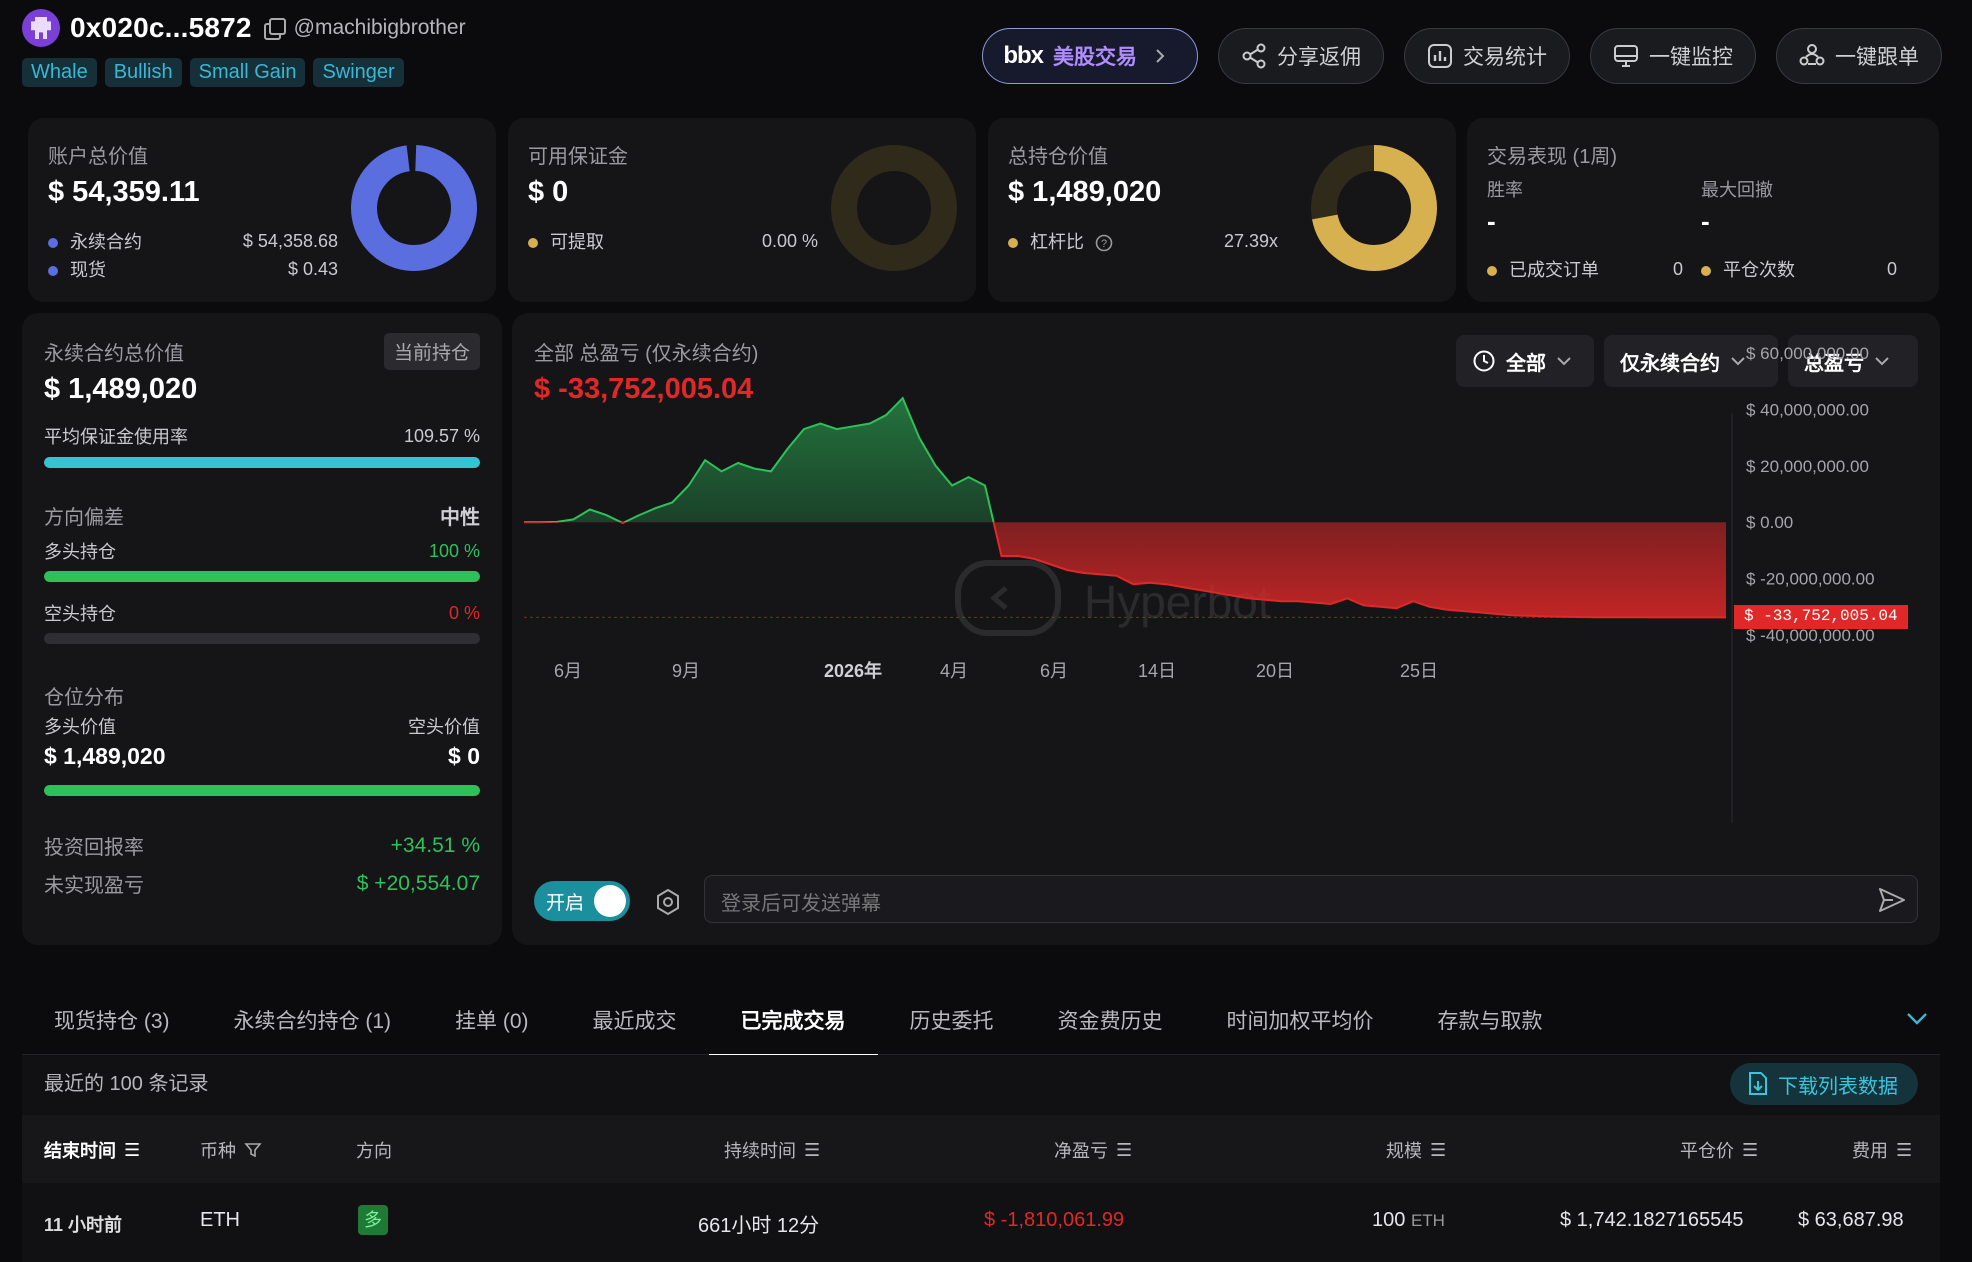  What do you see at coordinates (1719, 1150) in the screenshot?
I see `header-close-price: 平仓价 ☰` at bounding box center [1719, 1150].